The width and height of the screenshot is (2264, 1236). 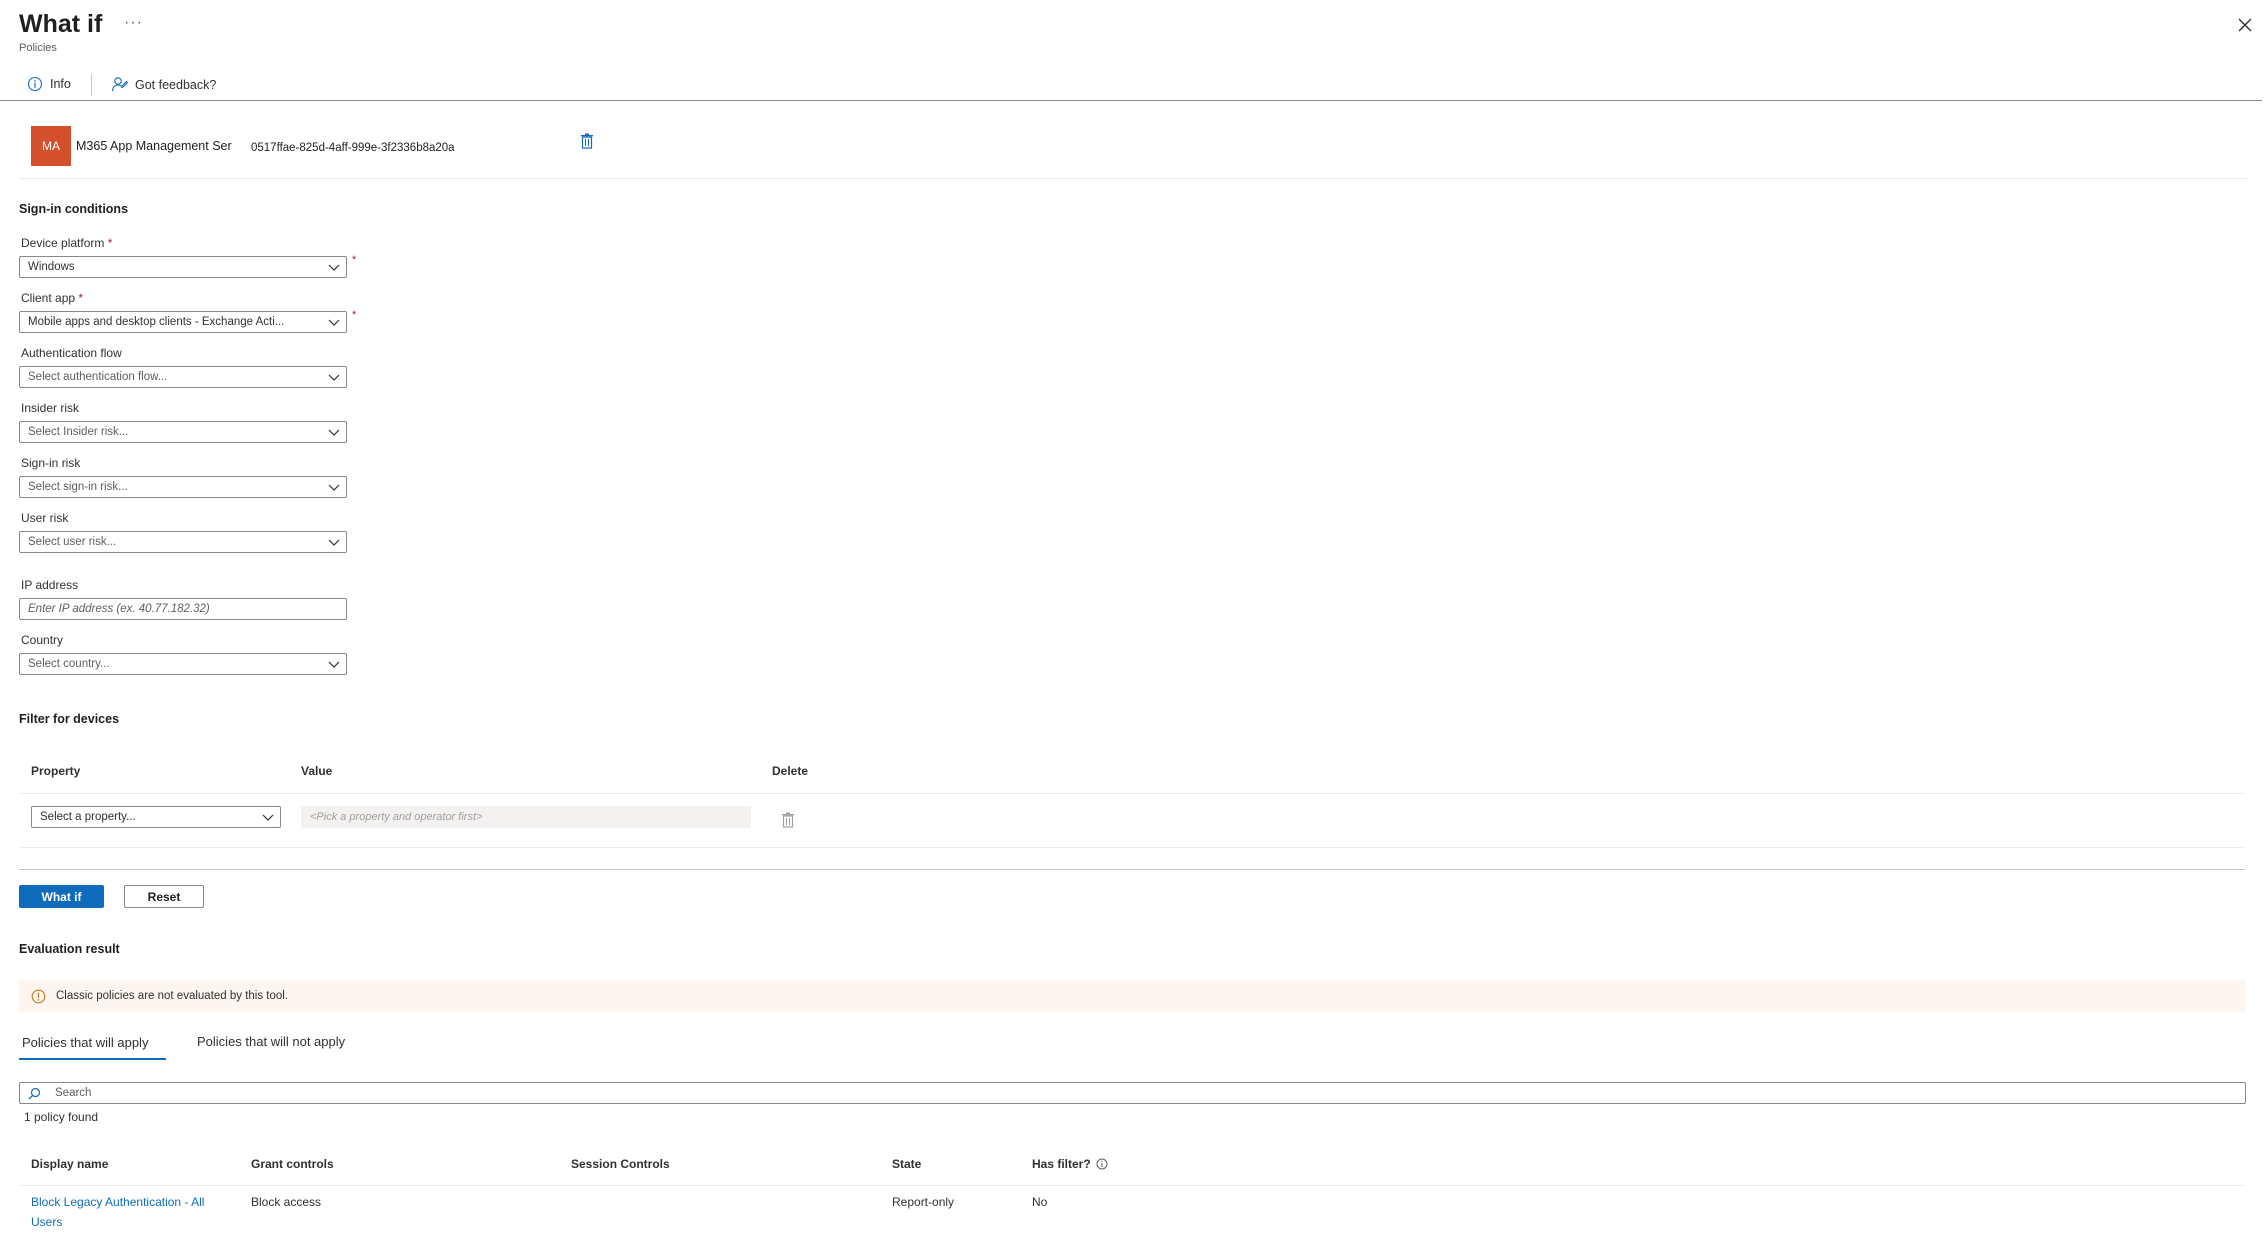 What do you see at coordinates (620, 1164) in the screenshot?
I see `session-controls-column-header: Session Controls` at bounding box center [620, 1164].